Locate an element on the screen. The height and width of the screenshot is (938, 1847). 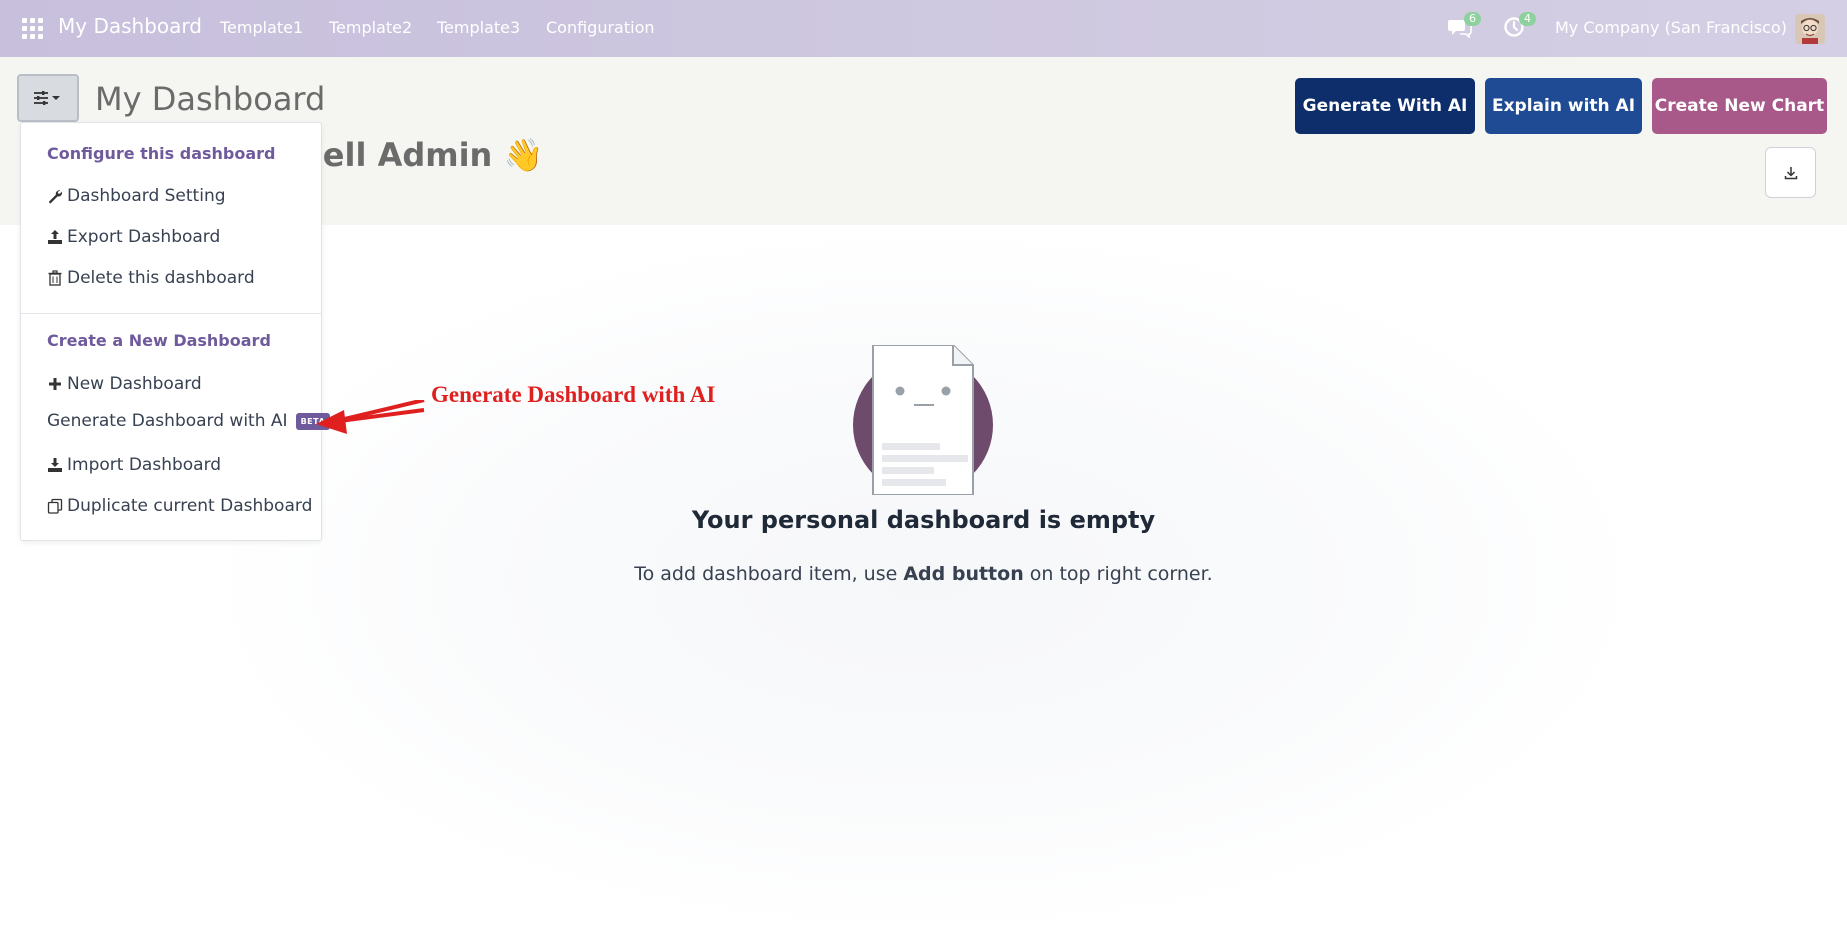
export-dashboard-label: Export Dashboard is located at coordinates (144, 237).